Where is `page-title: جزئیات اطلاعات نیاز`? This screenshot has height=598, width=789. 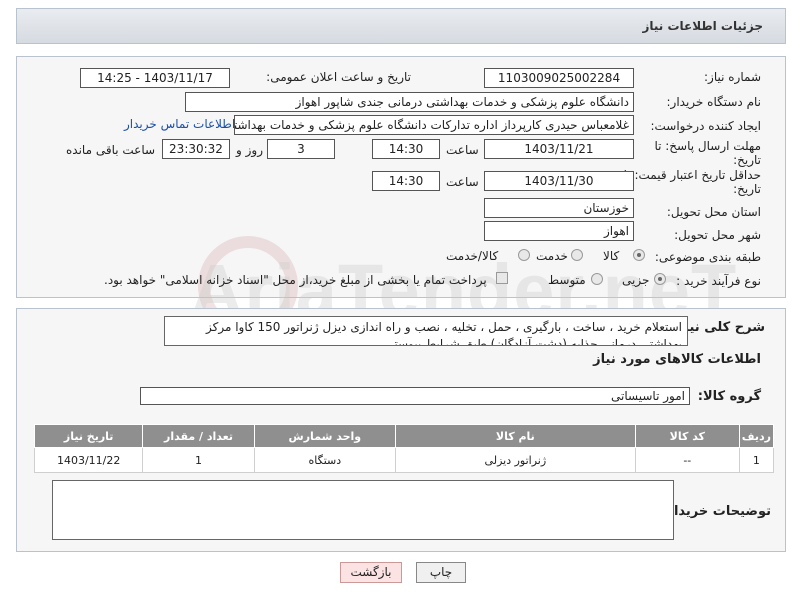
page-title: جزئیات اطلاعات نیاز is located at coordinates (702, 26).